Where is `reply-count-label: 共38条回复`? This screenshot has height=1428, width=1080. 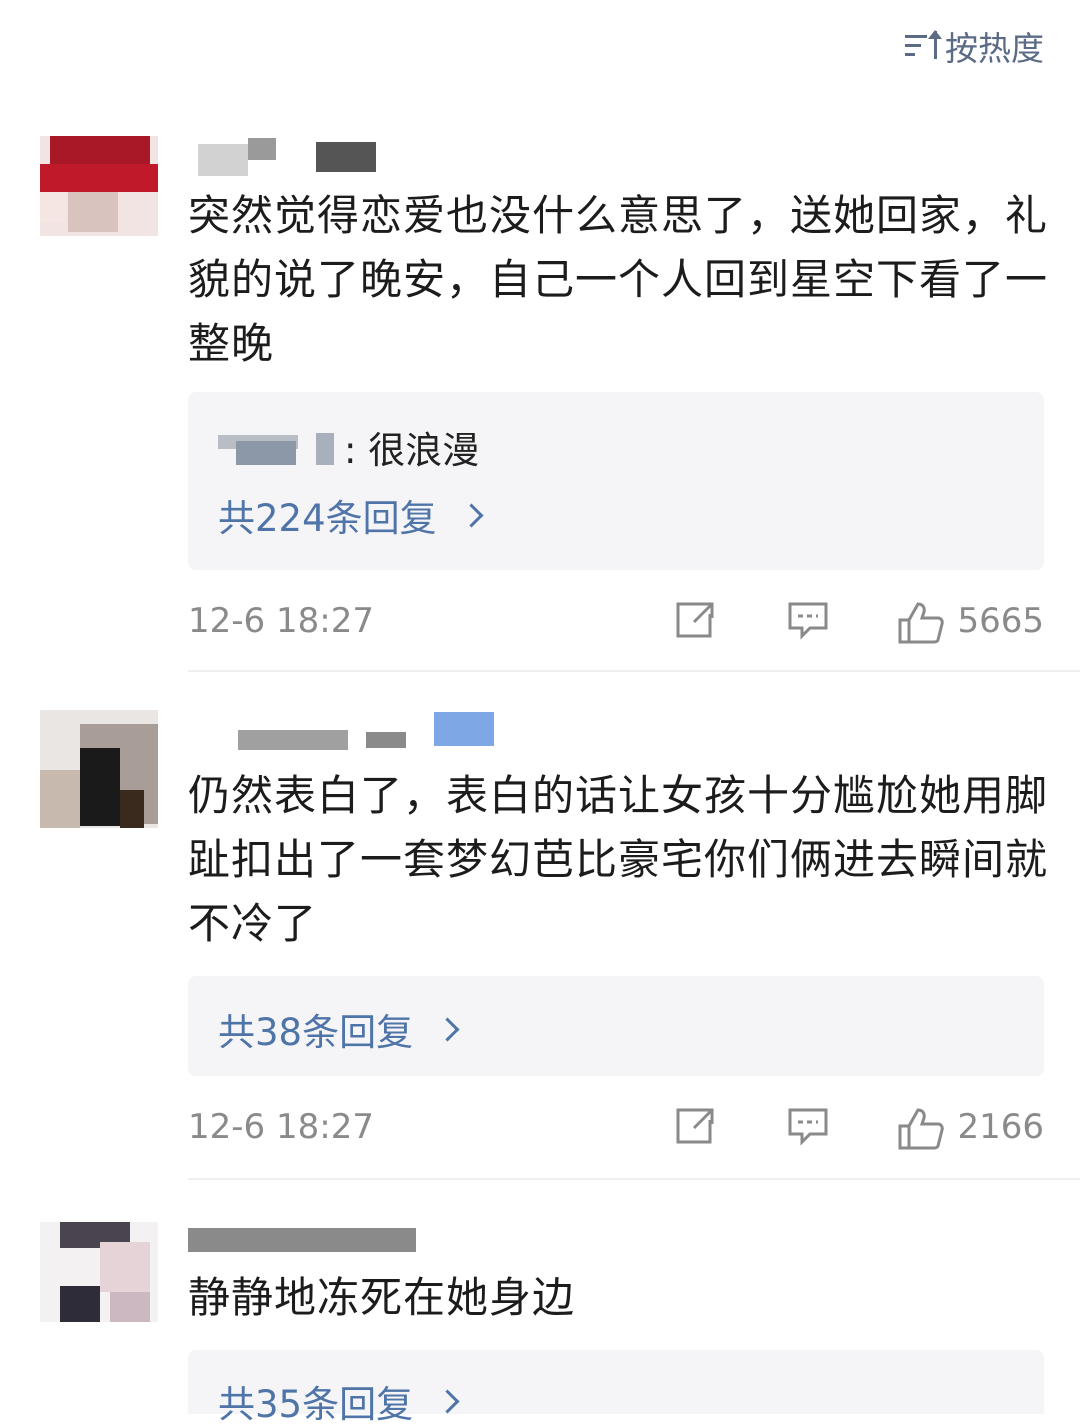 reply-count-label: 共38条回复 is located at coordinates (316, 1032).